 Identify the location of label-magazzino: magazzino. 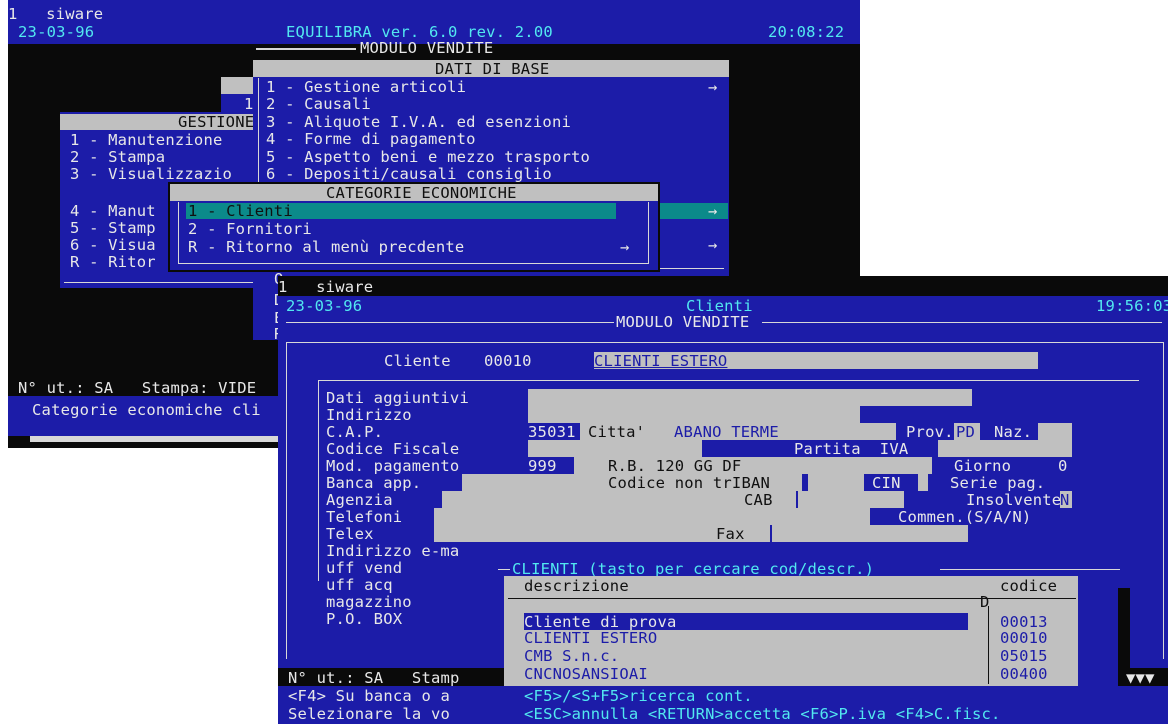
(369, 602).